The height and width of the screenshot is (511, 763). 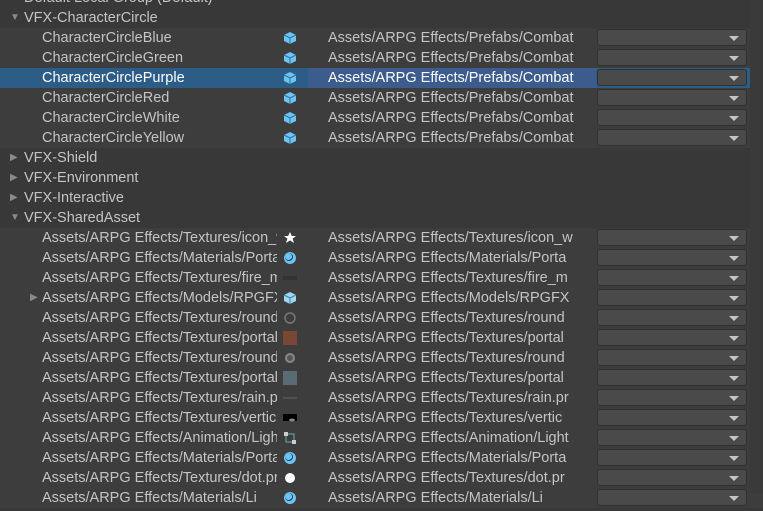 What do you see at coordinates (113, 78) in the screenshot?
I see `address-name: CharacterCirclePurple` at bounding box center [113, 78].